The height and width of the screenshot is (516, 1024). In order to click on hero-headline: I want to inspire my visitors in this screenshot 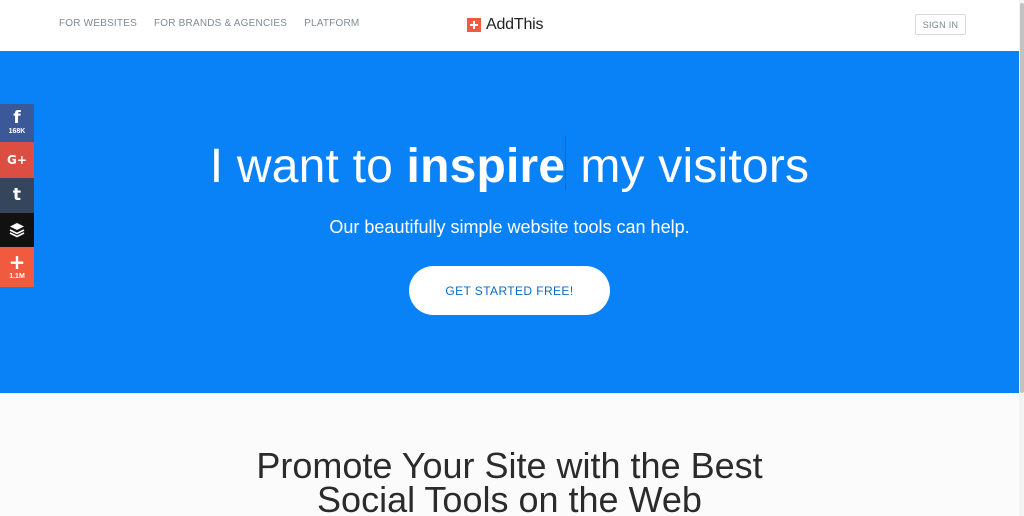, I will do `click(509, 165)`.